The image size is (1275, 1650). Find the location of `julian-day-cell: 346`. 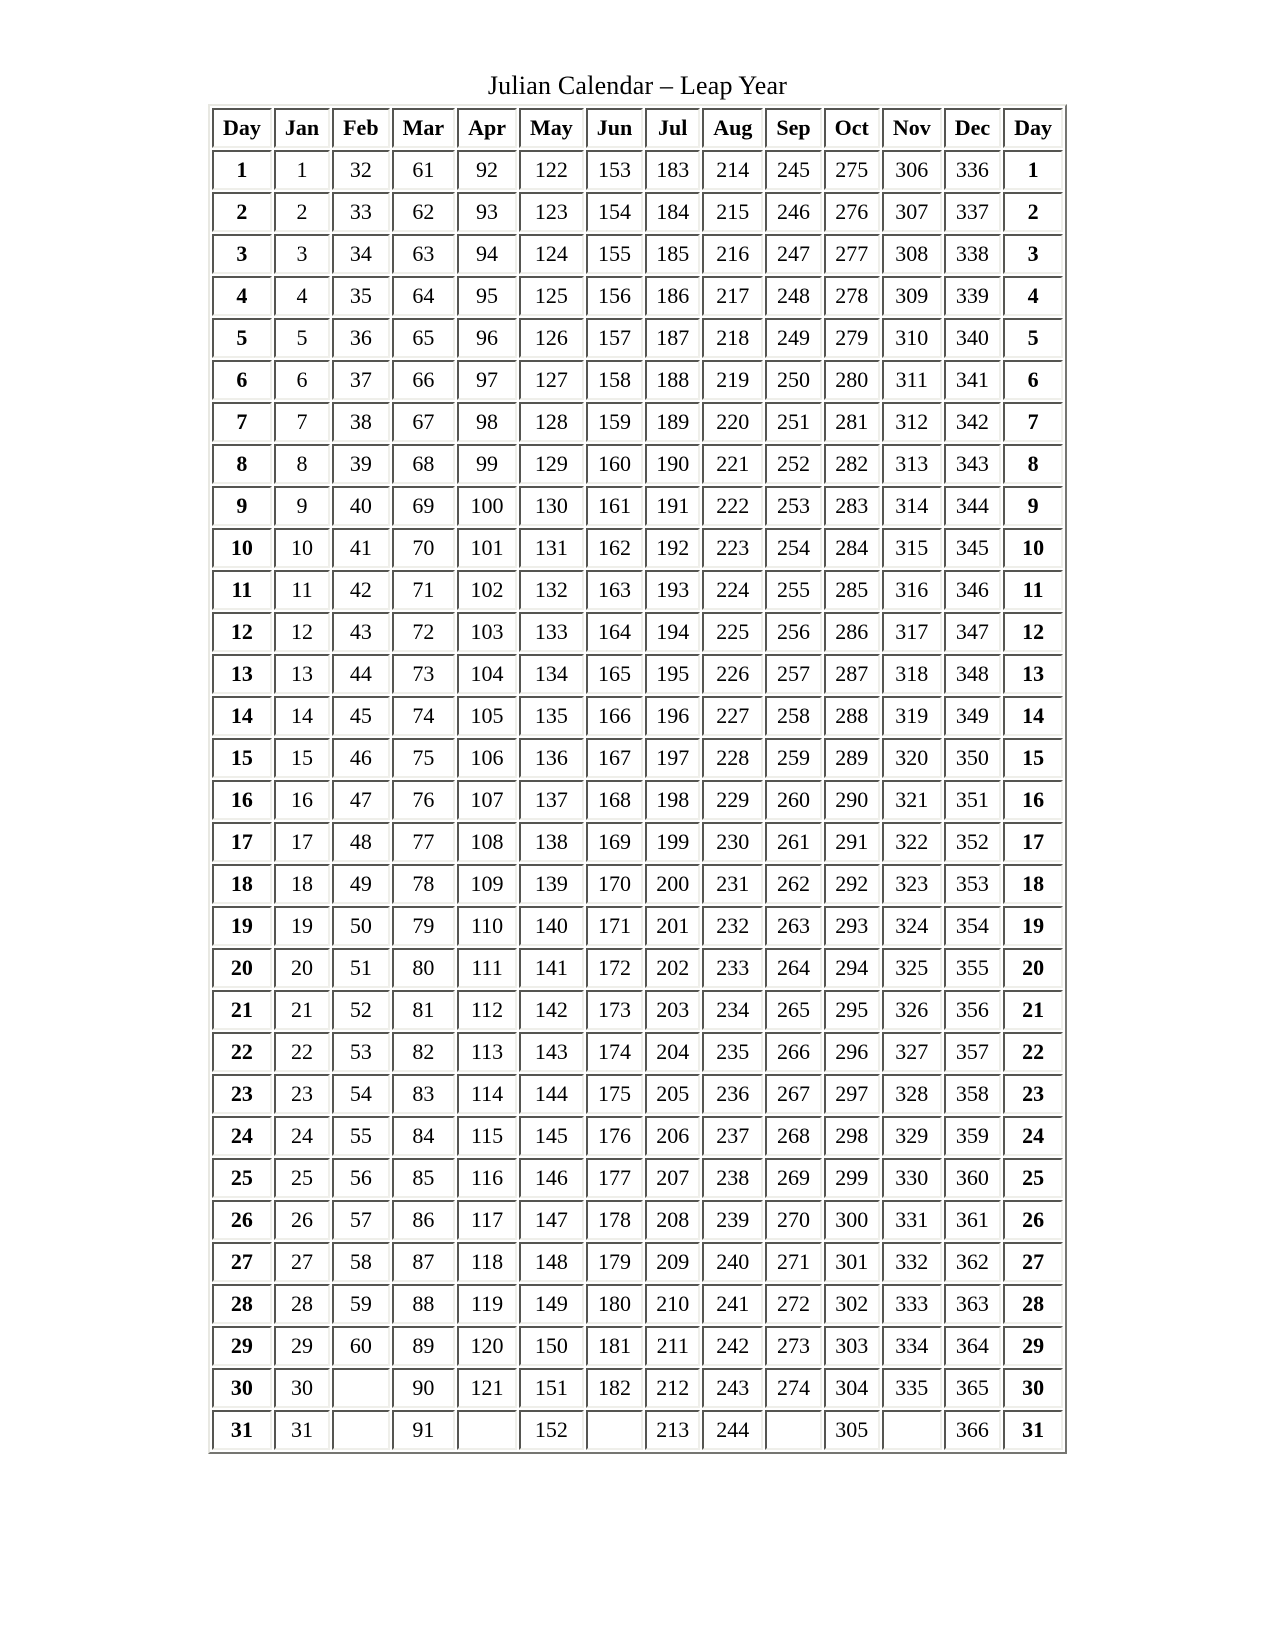

julian-day-cell: 346 is located at coordinates (972, 590).